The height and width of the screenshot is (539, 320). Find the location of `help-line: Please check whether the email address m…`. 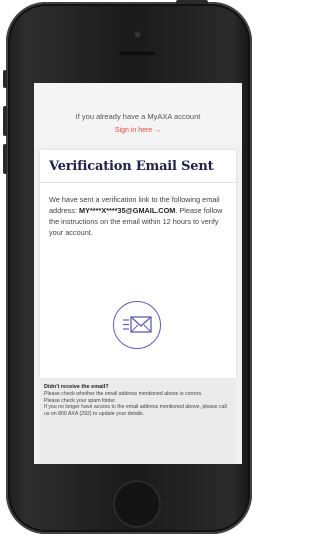

help-line: Please check whether the email address m… is located at coordinates (123, 394).